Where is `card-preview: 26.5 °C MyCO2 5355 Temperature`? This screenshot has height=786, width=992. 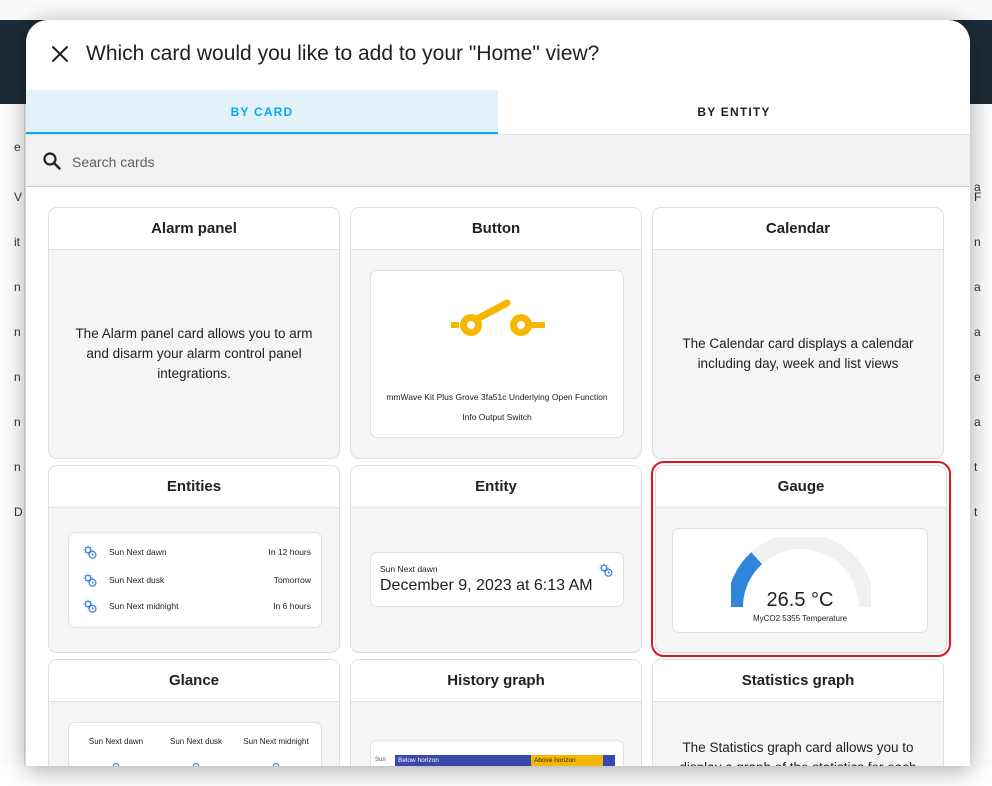
card-preview: 26.5 °C MyCO2 5355 Temperature is located at coordinates (801, 580).